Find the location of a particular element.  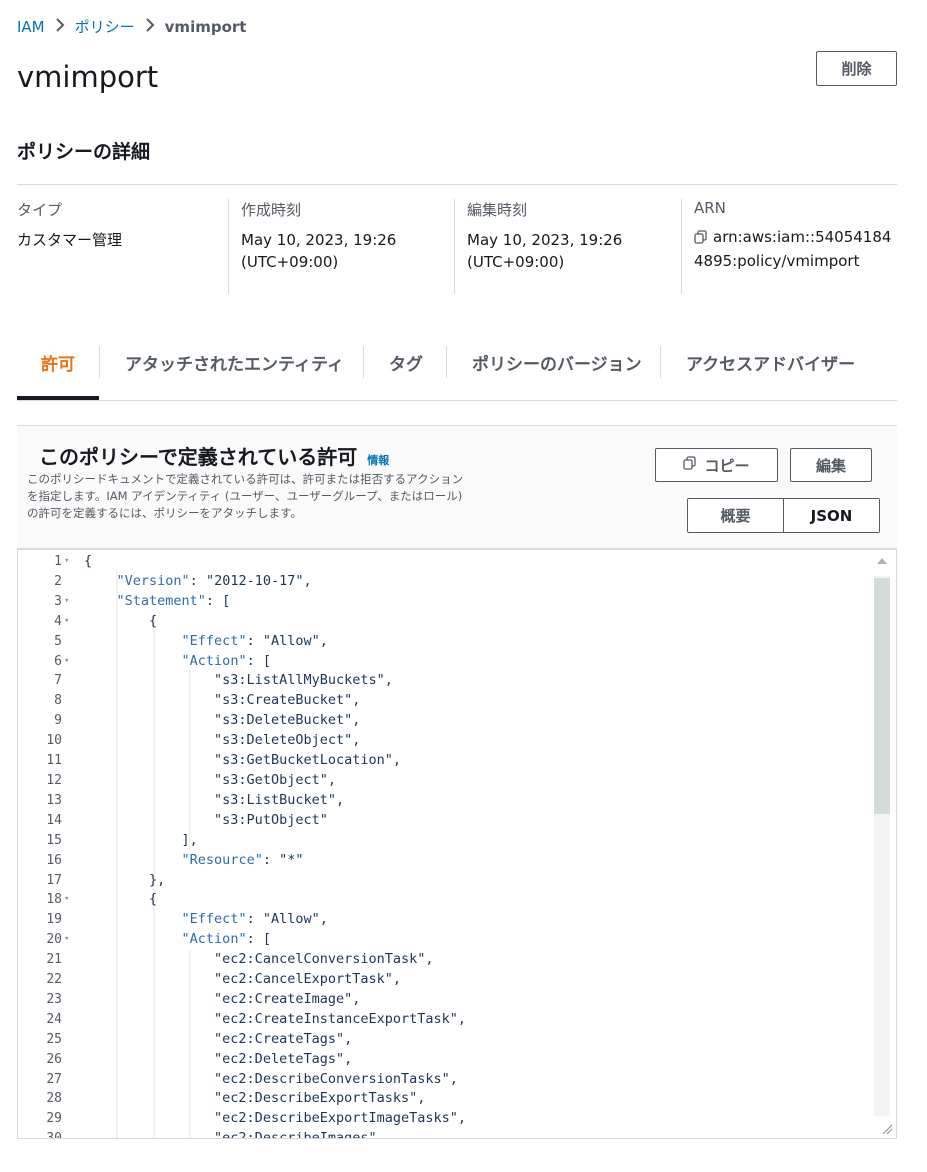

editor-scrollbar is located at coordinates (882, 844).